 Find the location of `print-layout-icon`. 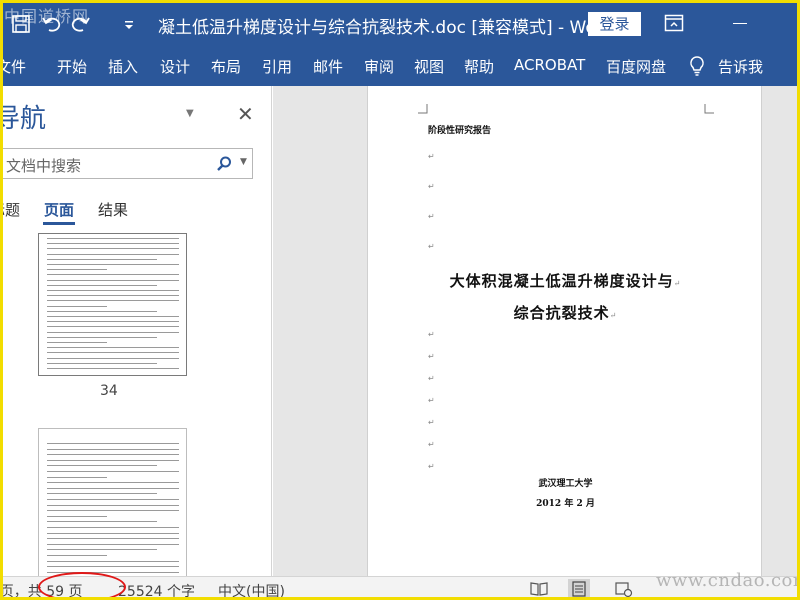

print-layout-icon is located at coordinates (579, 589).